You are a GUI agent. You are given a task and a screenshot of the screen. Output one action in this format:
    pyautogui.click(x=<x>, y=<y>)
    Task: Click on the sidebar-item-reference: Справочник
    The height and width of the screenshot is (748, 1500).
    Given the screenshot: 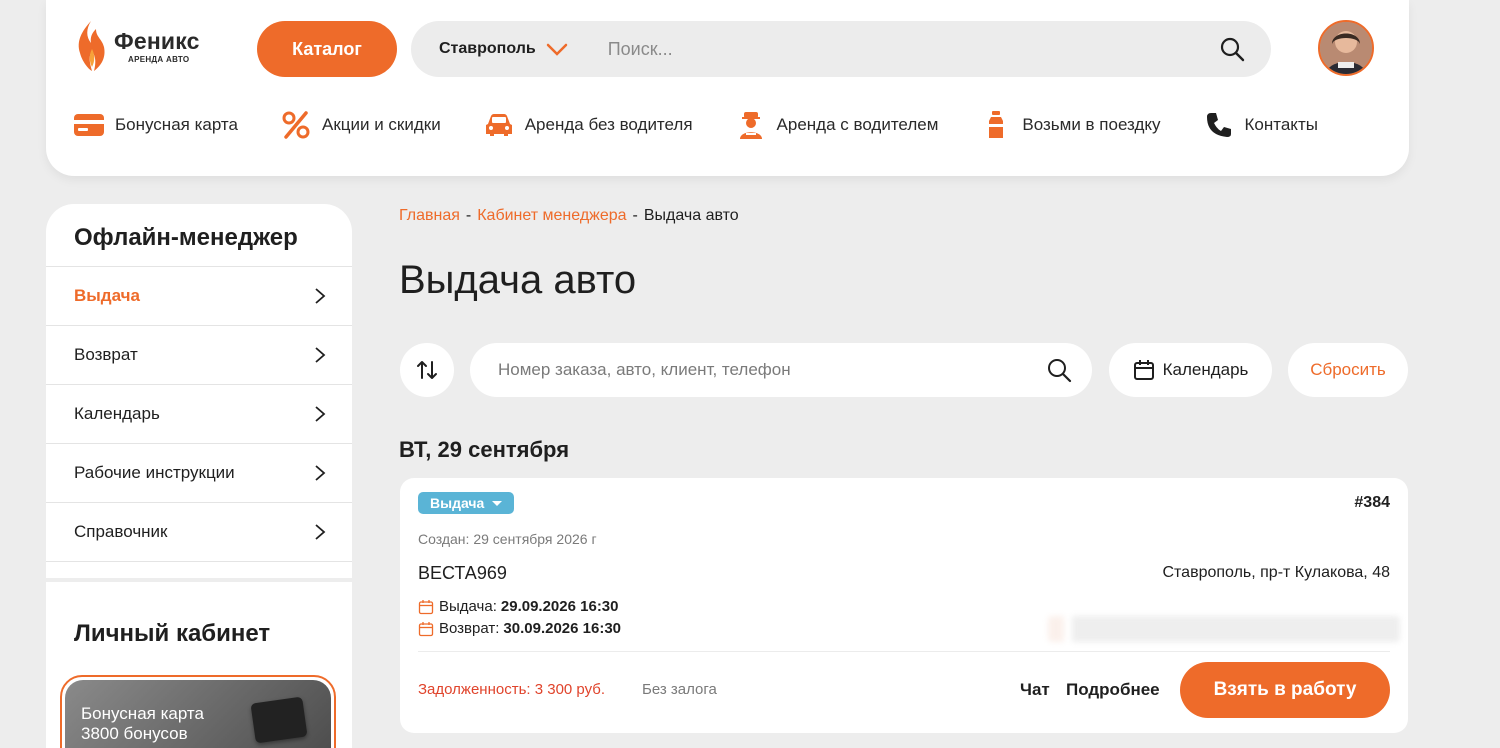 What is the action you would take?
    pyautogui.click(x=199, y=532)
    